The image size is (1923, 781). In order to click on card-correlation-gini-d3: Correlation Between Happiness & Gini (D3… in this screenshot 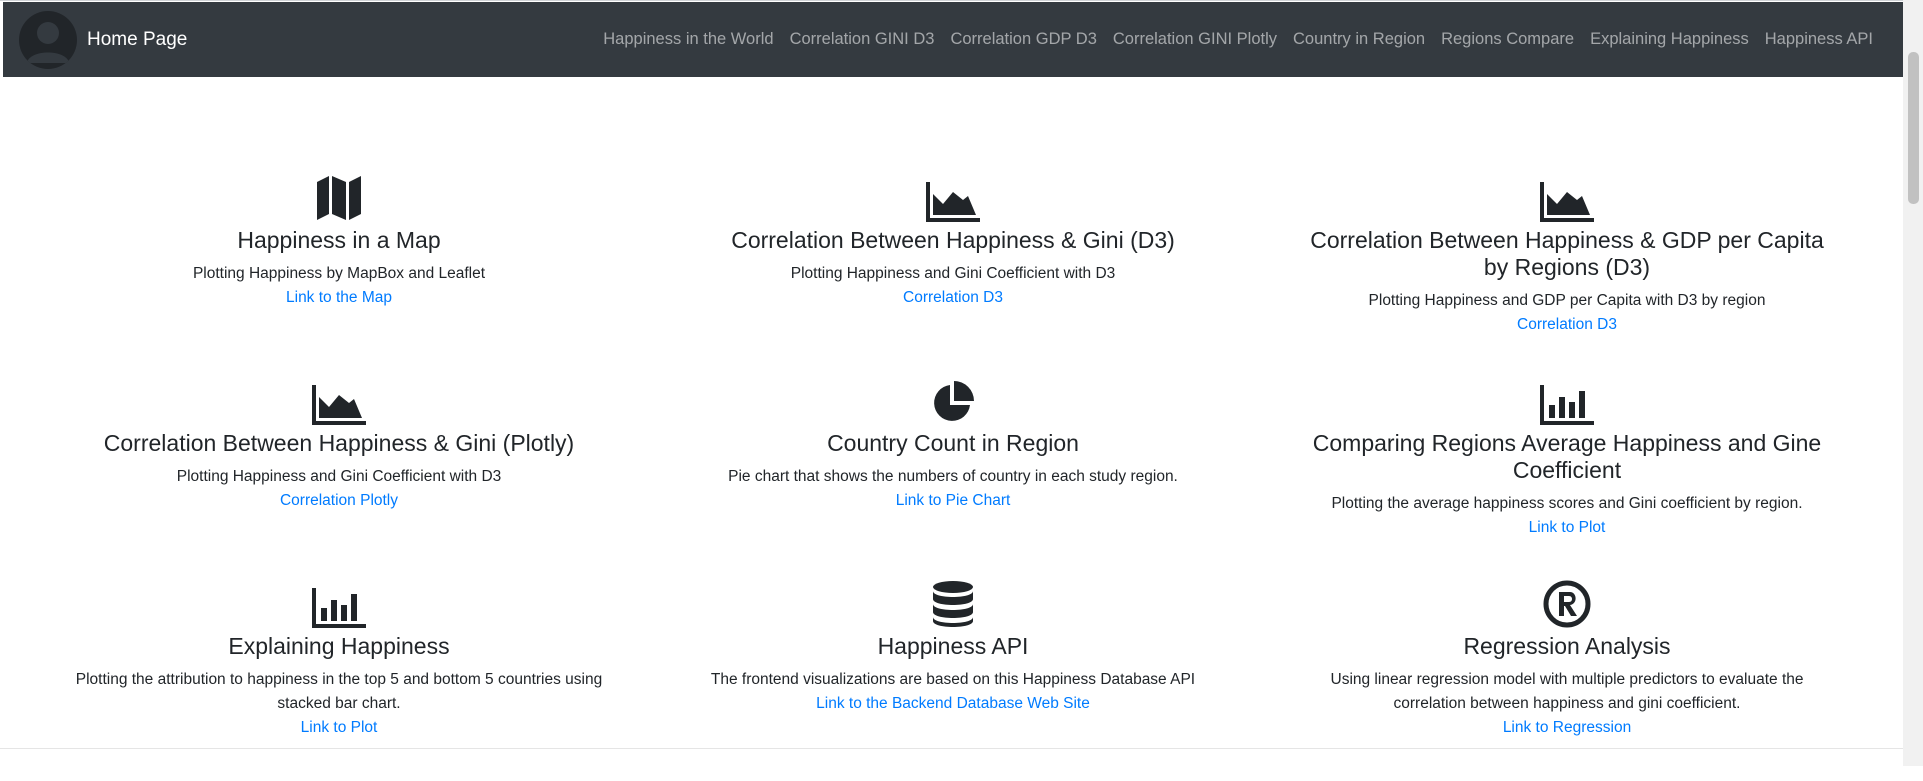, I will do `click(953, 273)`.